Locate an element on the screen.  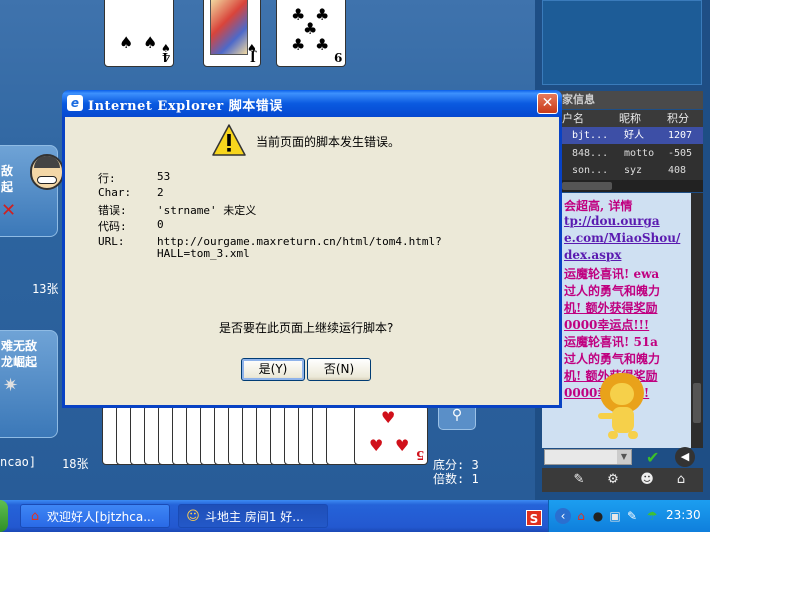
player-label-line: 起 is located at coordinates (7, 187).